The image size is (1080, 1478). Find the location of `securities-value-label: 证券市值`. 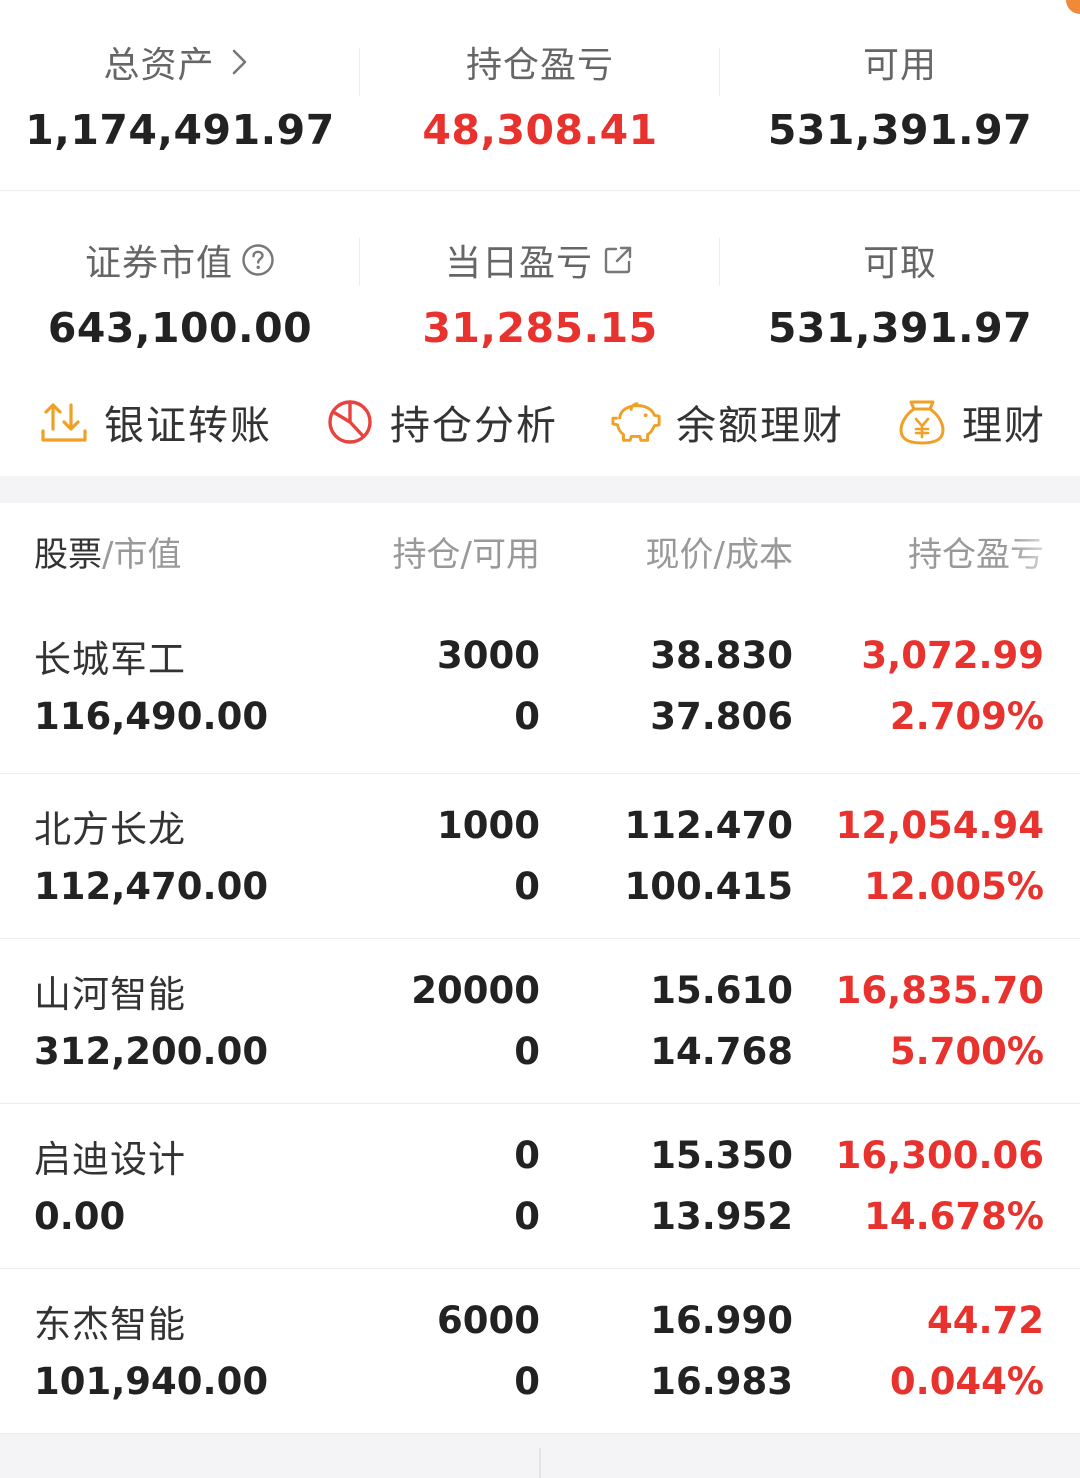

securities-value-label: 证券市值 is located at coordinates (158, 263).